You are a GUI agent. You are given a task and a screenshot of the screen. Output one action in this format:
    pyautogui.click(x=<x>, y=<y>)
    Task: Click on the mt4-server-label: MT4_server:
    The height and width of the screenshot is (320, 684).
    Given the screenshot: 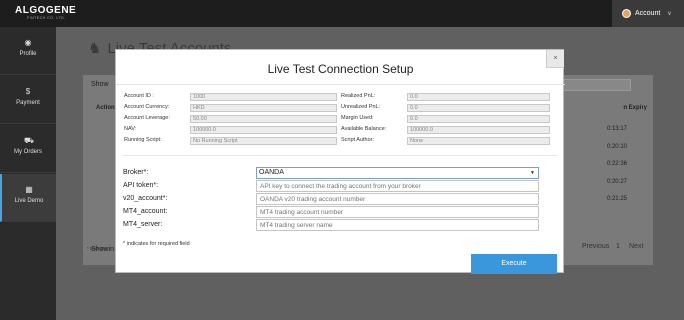 What is the action you would take?
    pyautogui.click(x=143, y=224)
    